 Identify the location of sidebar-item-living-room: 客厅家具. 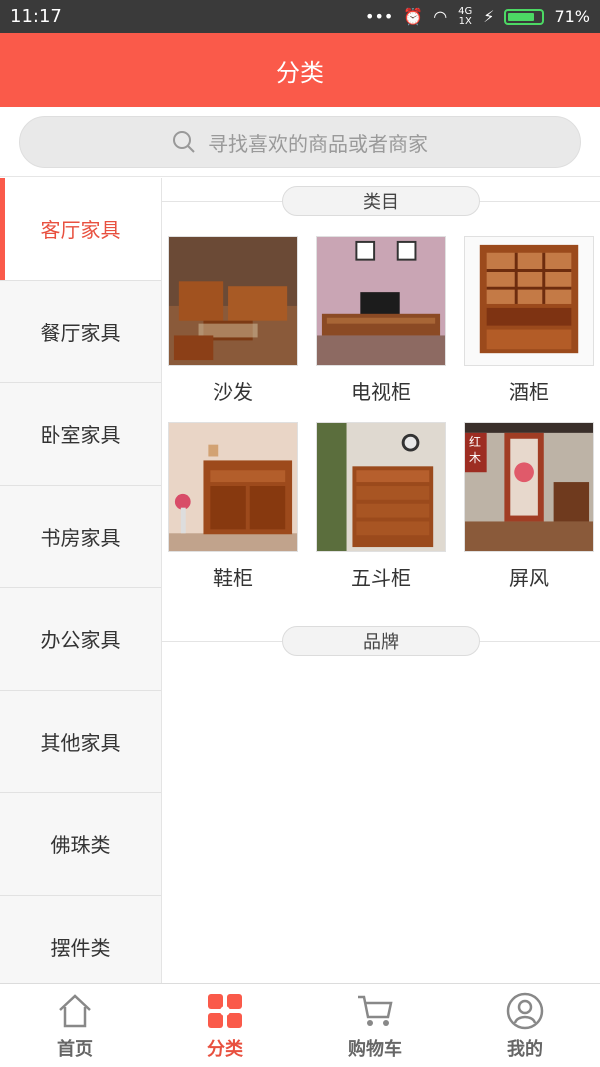
(80, 229).